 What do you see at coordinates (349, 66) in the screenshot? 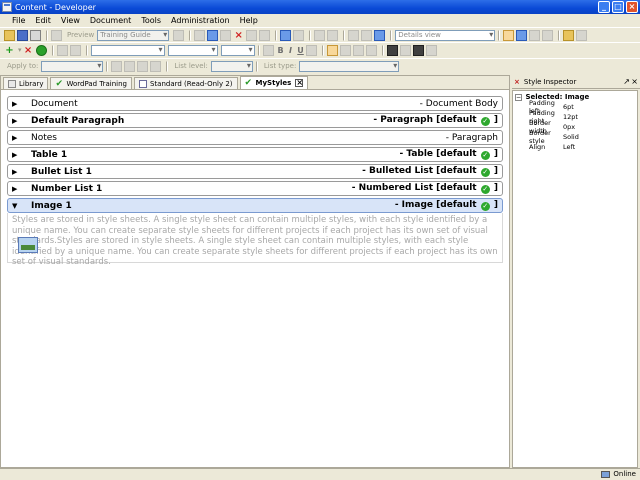
I see `list-type-select` at bounding box center [349, 66].